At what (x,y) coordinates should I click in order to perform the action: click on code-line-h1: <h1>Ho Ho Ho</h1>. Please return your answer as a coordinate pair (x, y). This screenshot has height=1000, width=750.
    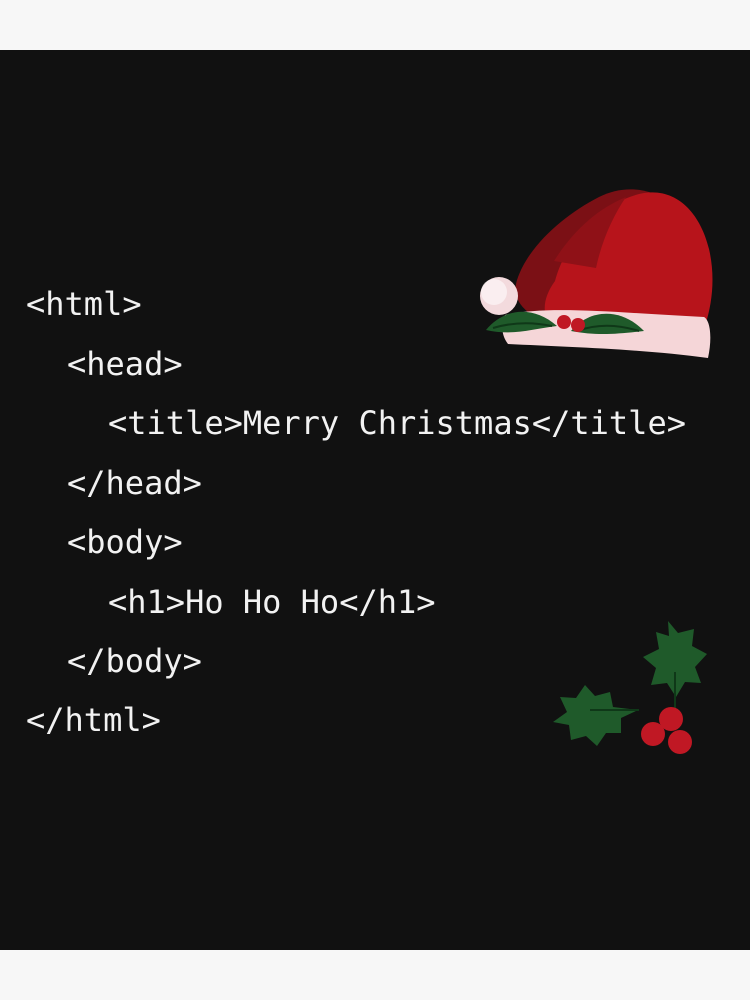
    Looking at the image, I should click on (272, 602).